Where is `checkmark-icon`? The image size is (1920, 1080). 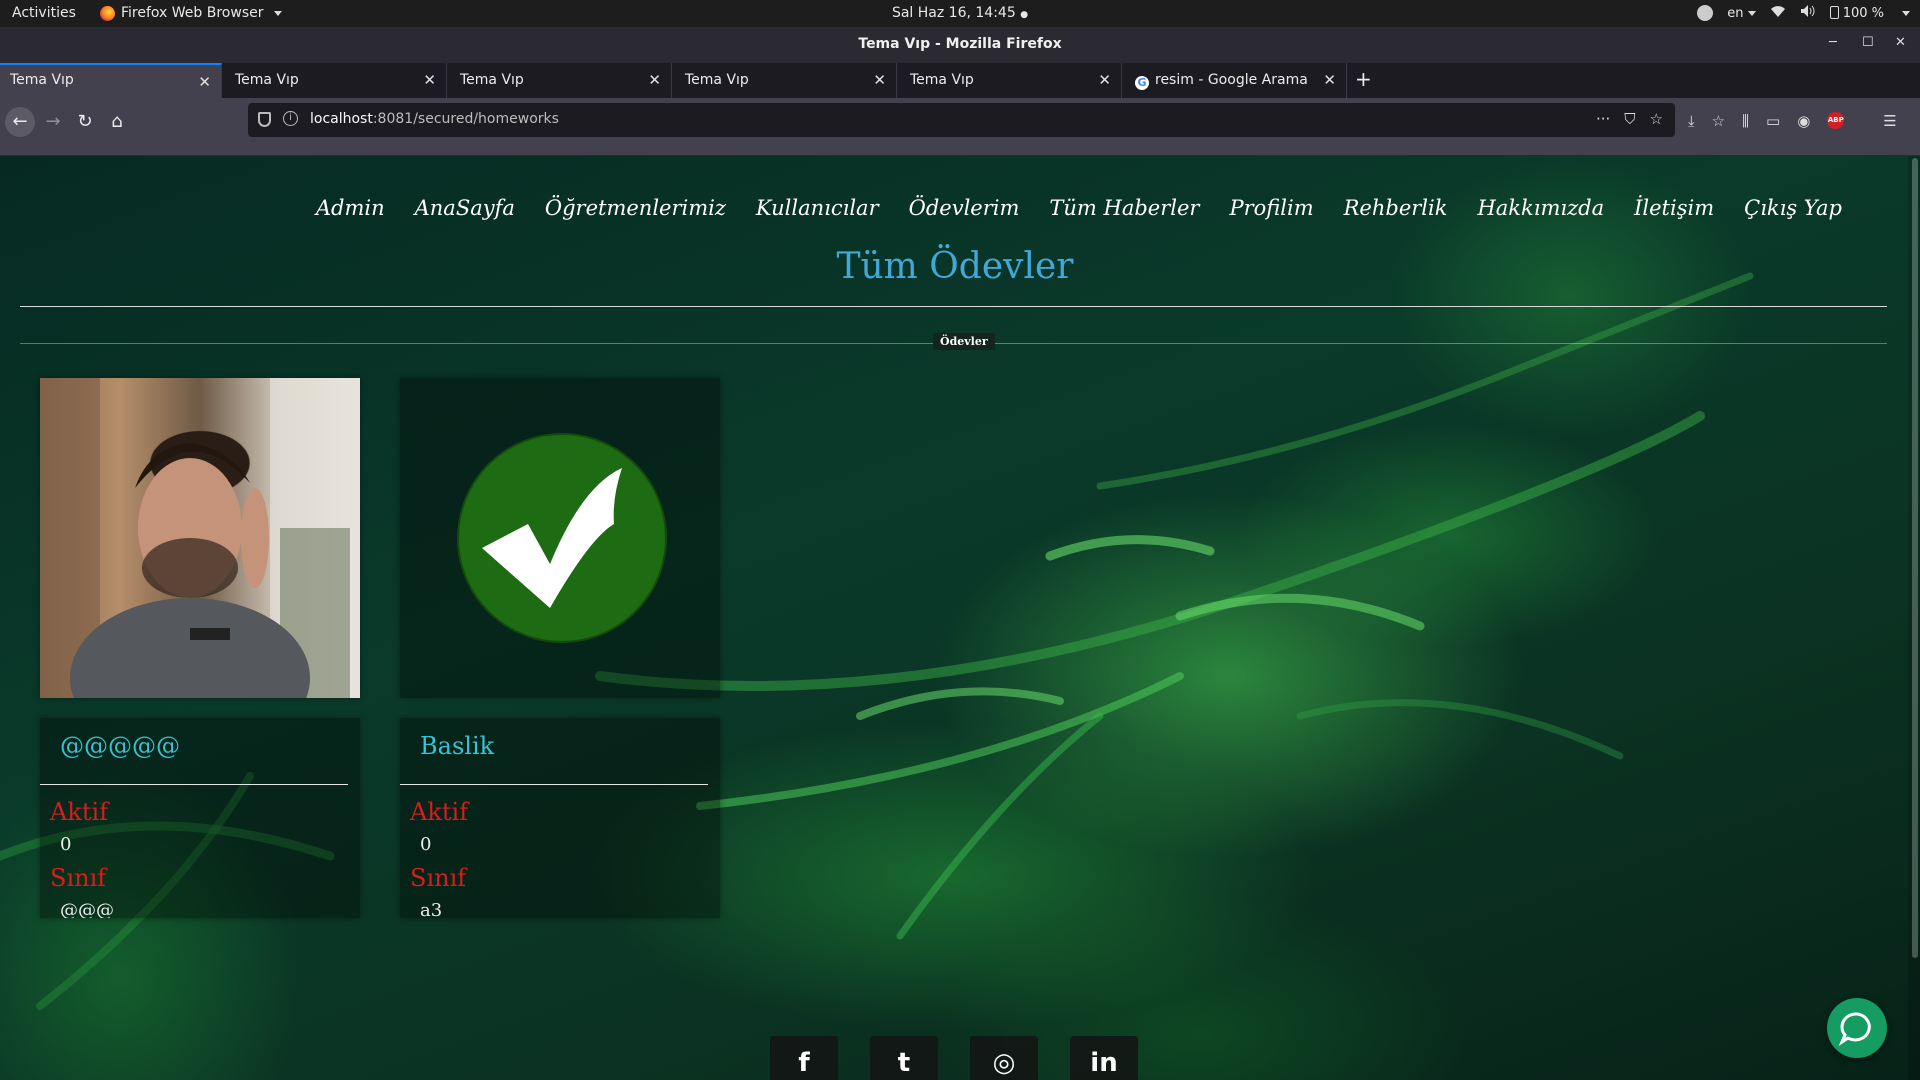
checkmark-icon is located at coordinates (562, 538).